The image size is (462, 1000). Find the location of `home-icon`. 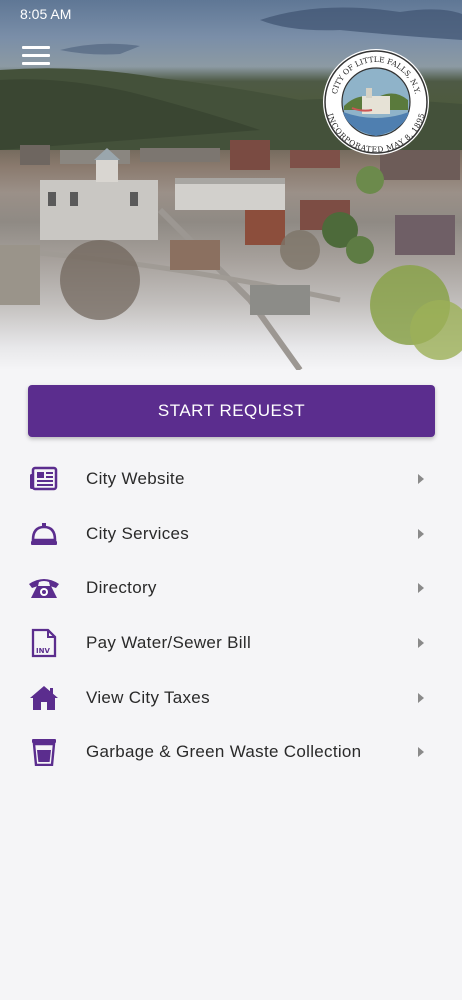

home-icon is located at coordinates (44, 698).